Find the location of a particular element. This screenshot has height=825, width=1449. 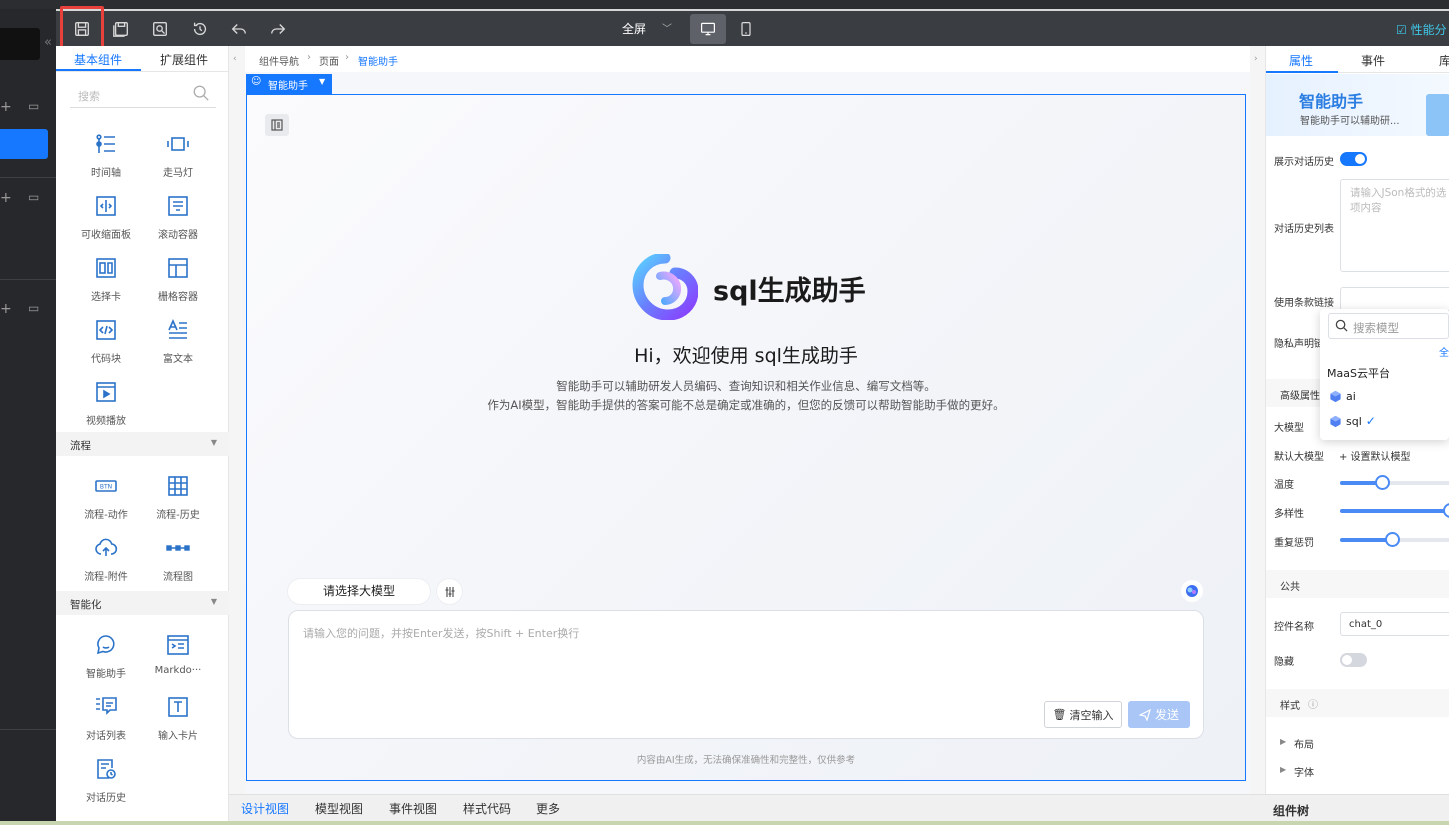

style-layout-item: 布局 is located at coordinates (1304, 743).